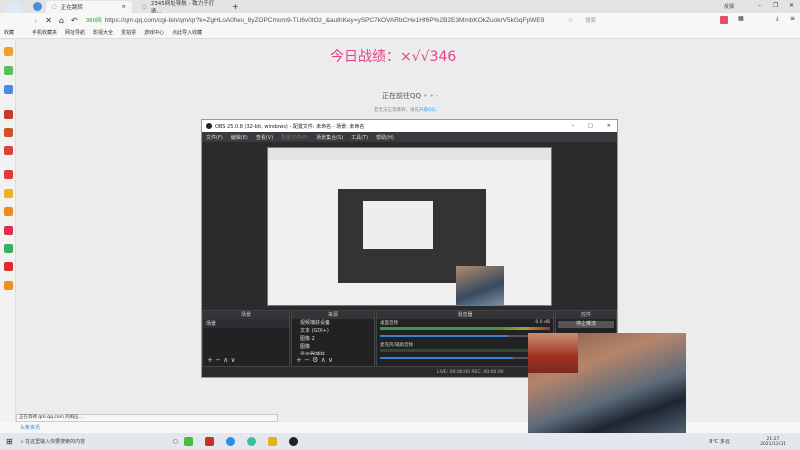 The height and width of the screenshot is (450, 800). Describe the element at coordinates (400, 33) in the screenshot. I see `bookmarks-bar: 收藏 手机收藏夹 网址导航 影视大全 爱拍票 游戏中心 点此导入收藏` at that location.